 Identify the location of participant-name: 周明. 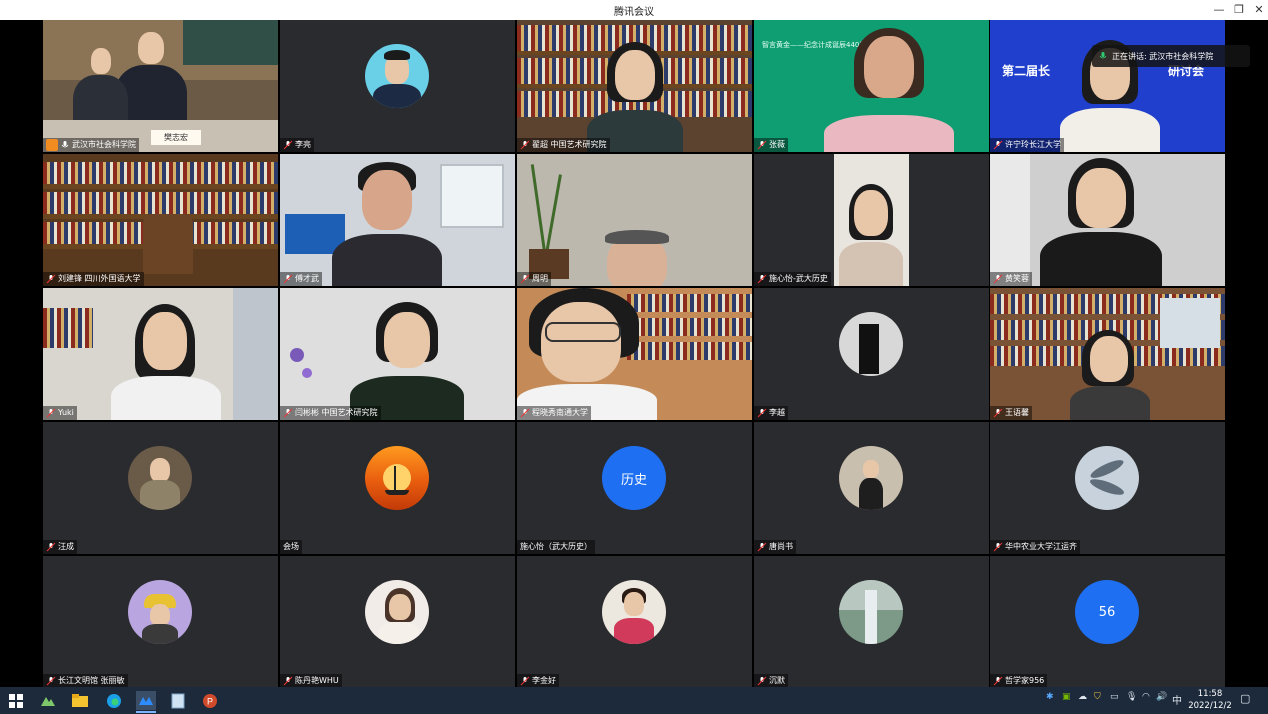
(540, 278).